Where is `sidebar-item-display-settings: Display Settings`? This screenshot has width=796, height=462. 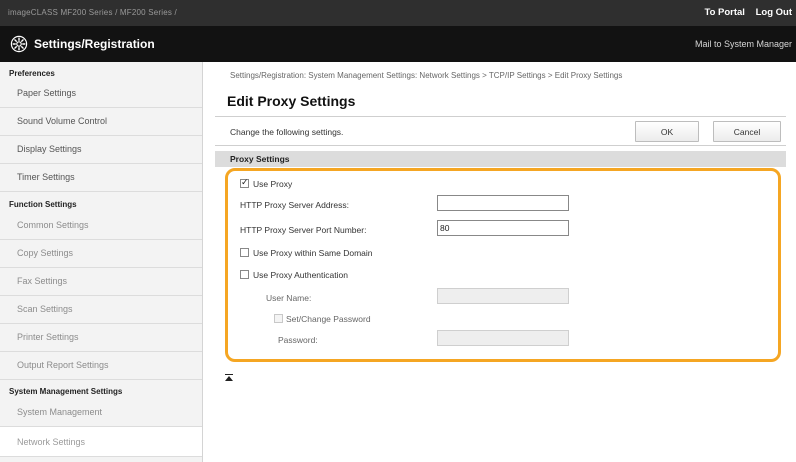 sidebar-item-display-settings: Display Settings is located at coordinates (101, 150).